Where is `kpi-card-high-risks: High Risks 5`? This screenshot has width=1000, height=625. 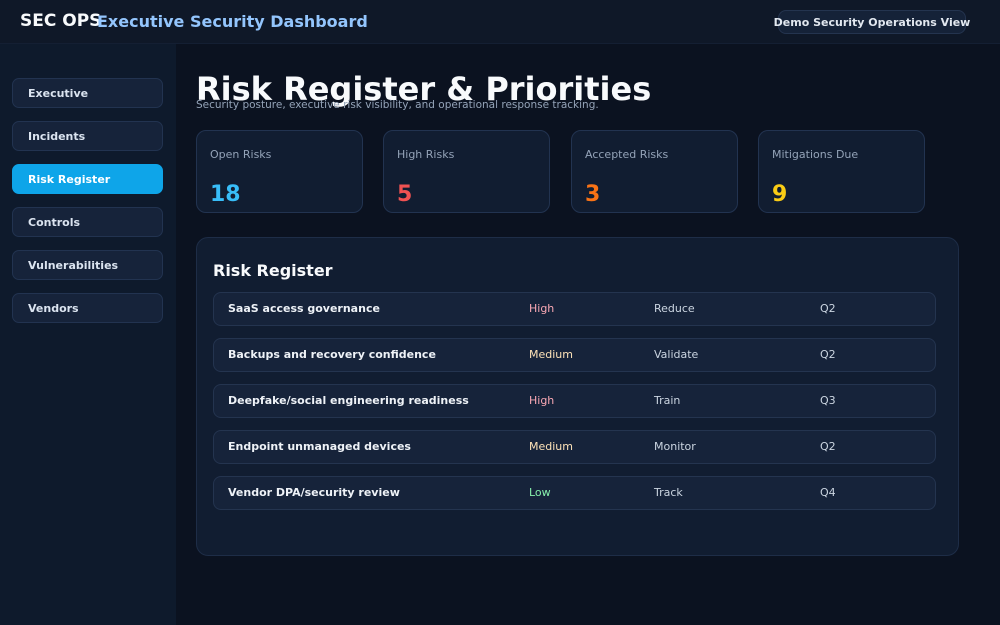
kpi-card-high-risks: High Risks 5 is located at coordinates (466, 171).